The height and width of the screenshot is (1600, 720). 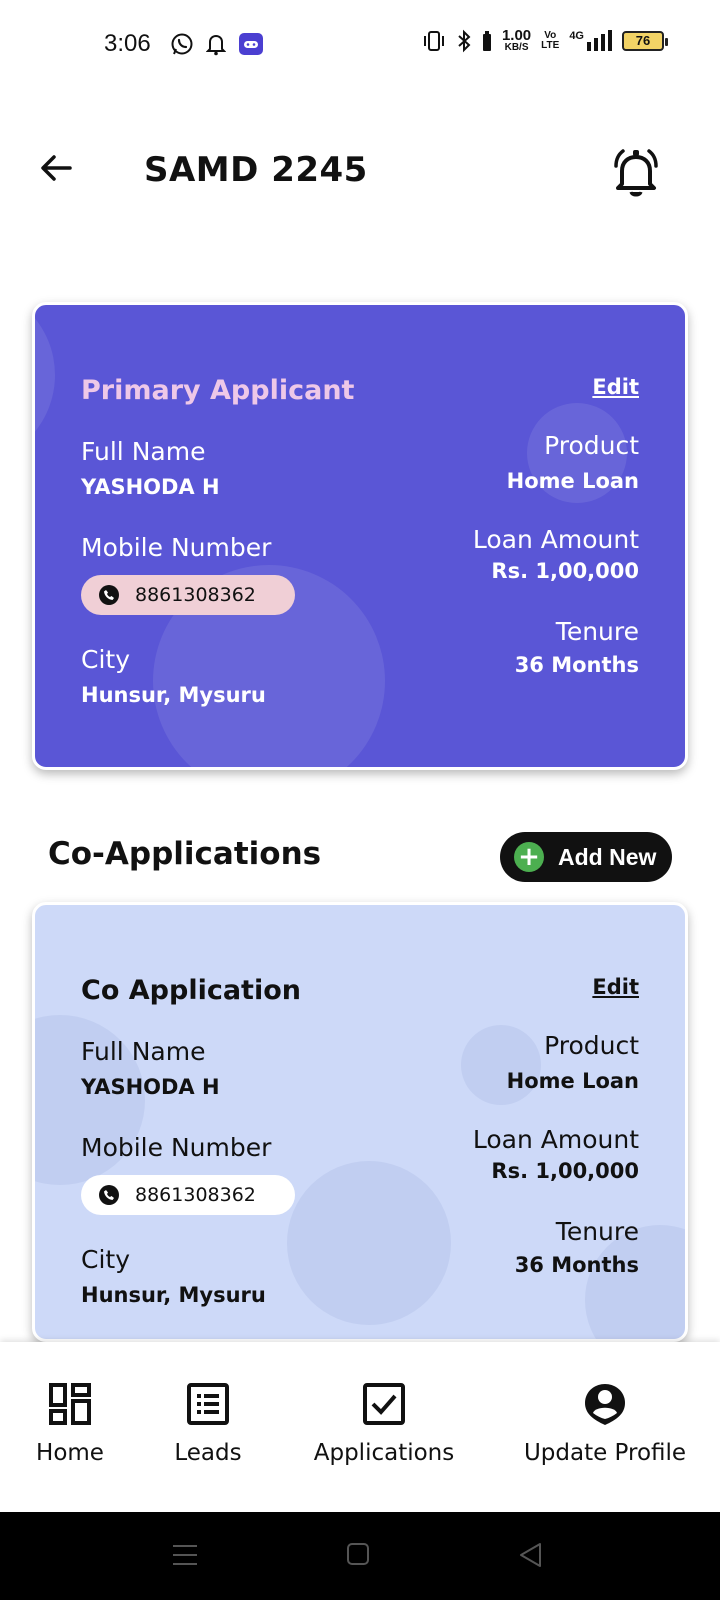 I want to click on alarm-bell-icon, so click(x=636, y=172).